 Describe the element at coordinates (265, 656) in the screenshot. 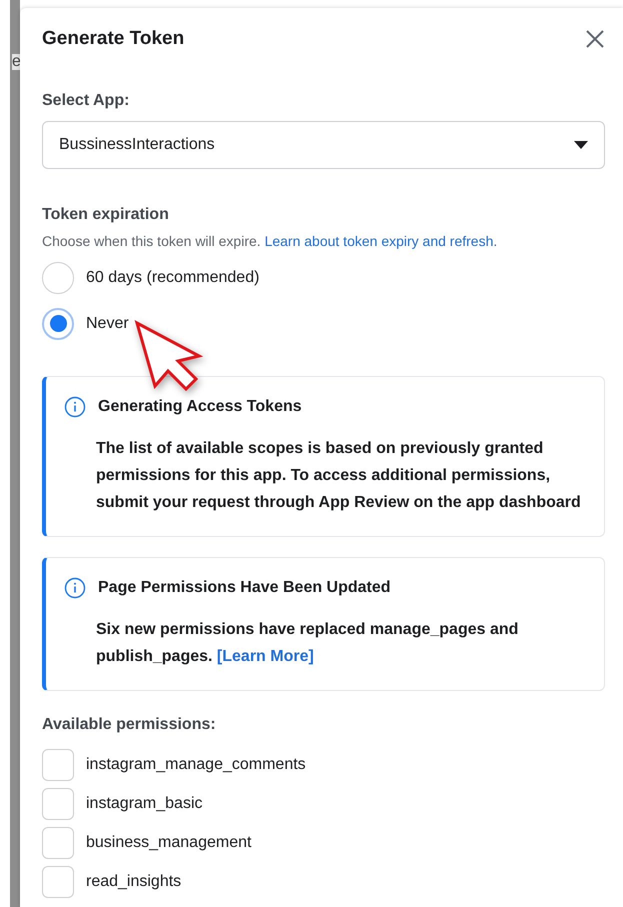

I see `learn-more-link: [Learn More]` at that location.